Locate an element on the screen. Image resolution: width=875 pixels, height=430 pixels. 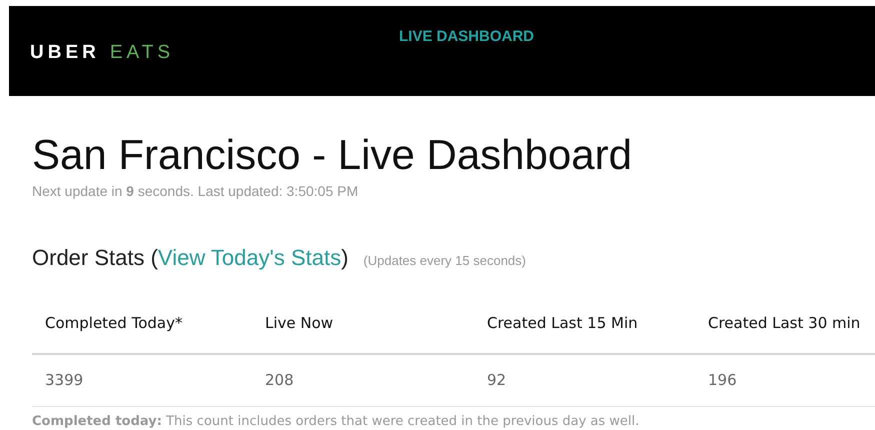
column-header: Created Last 30 min is located at coordinates (785, 325).